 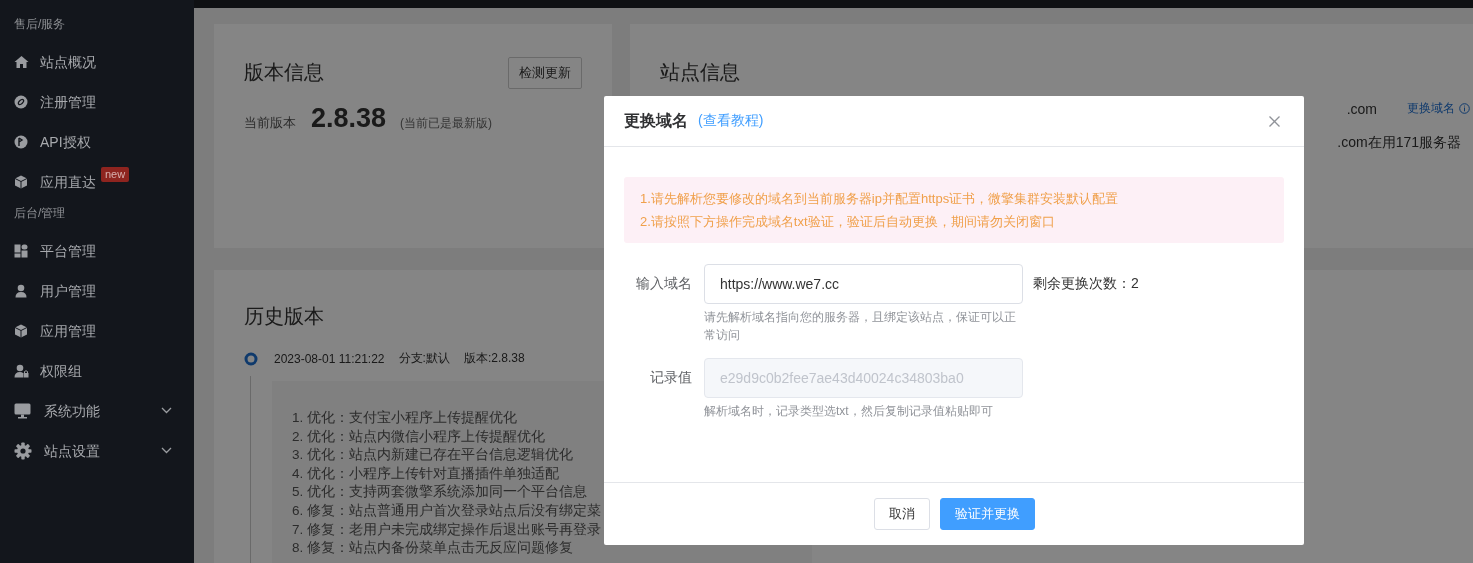 What do you see at coordinates (72, 451) in the screenshot?
I see `sidebar-item: 站点设置` at bounding box center [72, 451].